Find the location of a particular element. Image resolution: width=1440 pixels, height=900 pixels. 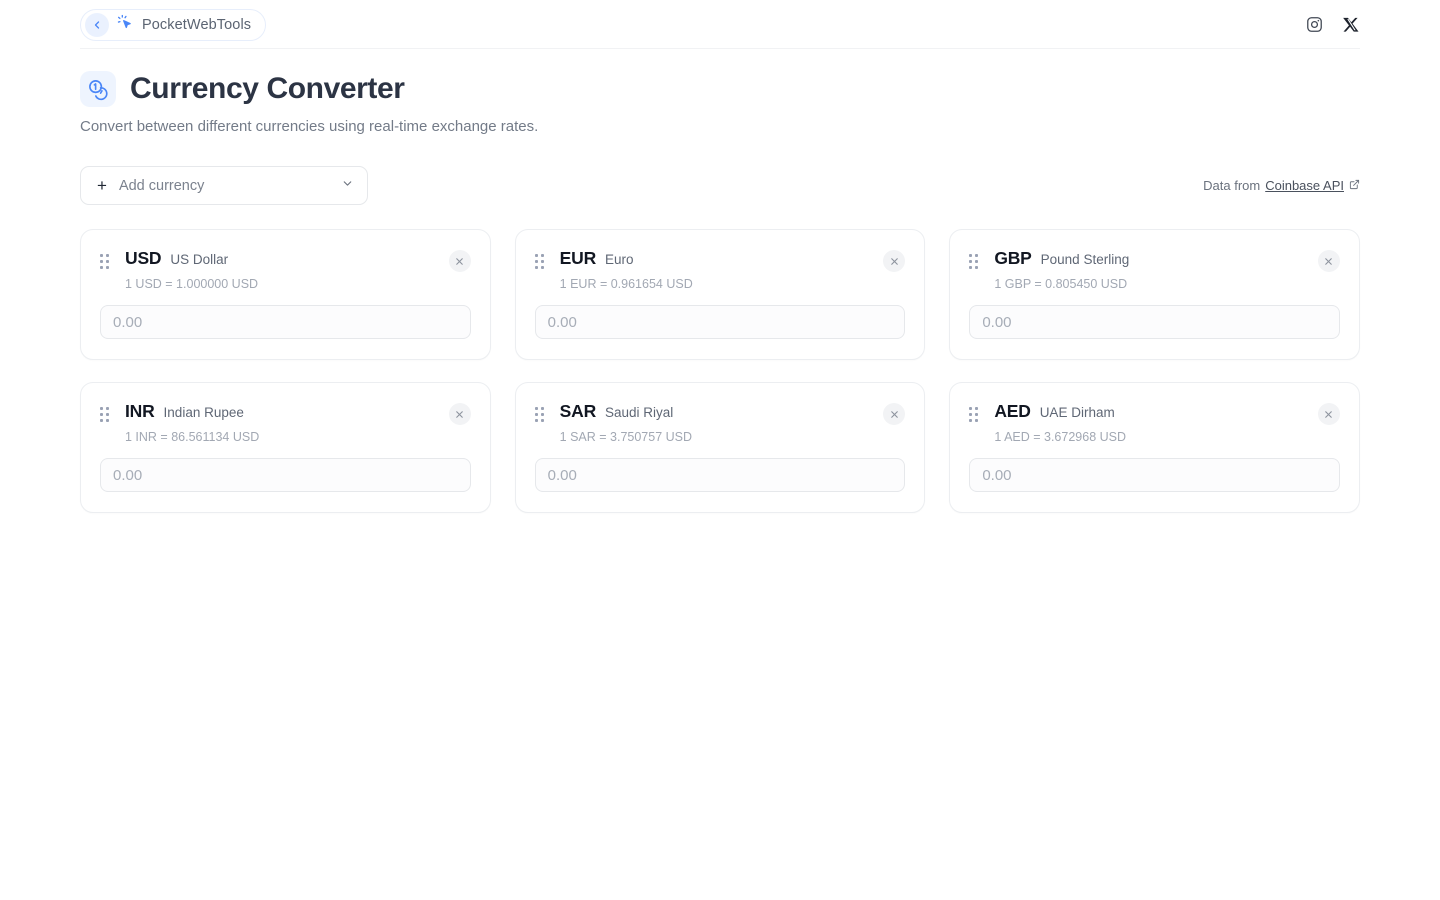

brand-name: PocketWebTools is located at coordinates (197, 24).